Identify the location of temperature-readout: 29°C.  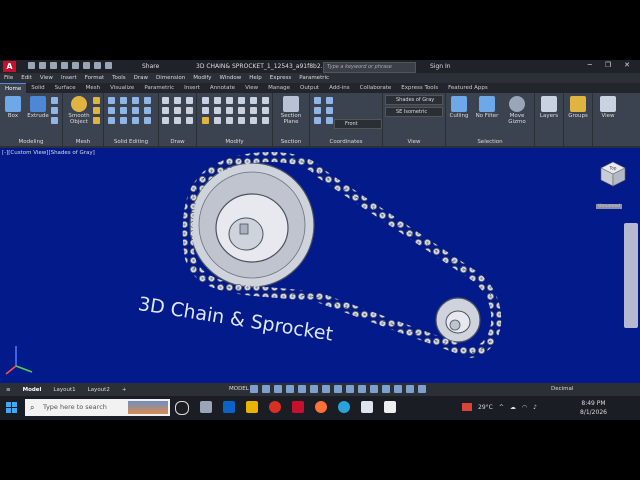
(485, 407).